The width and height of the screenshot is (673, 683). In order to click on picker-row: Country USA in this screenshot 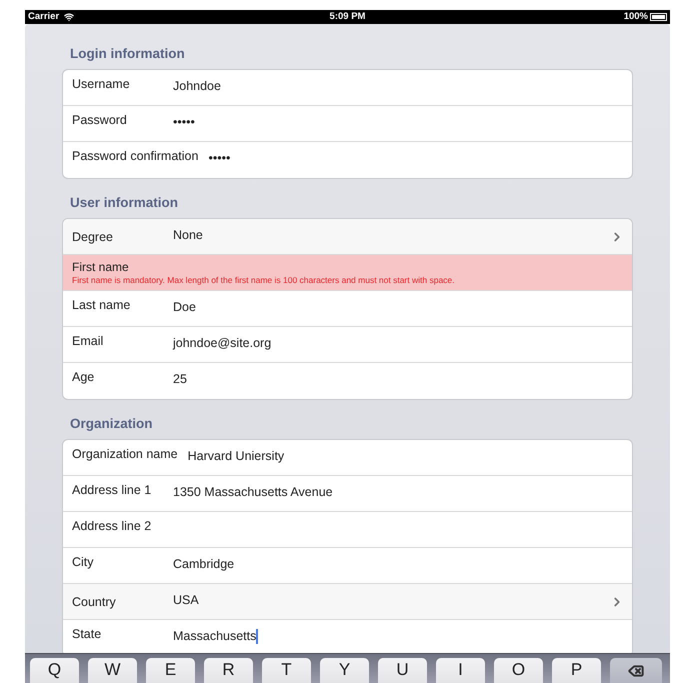, I will do `click(347, 602)`.